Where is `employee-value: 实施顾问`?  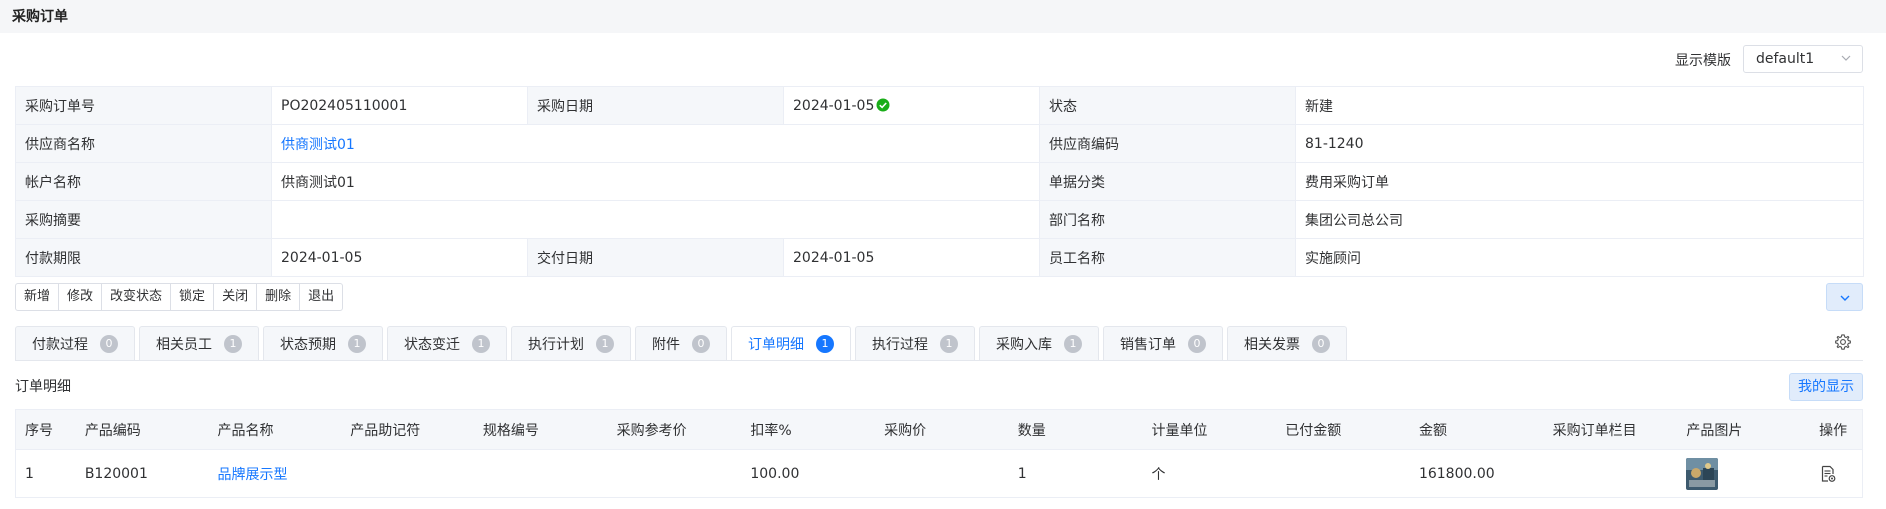
employee-value: 实施顾问 is located at coordinates (1579, 257).